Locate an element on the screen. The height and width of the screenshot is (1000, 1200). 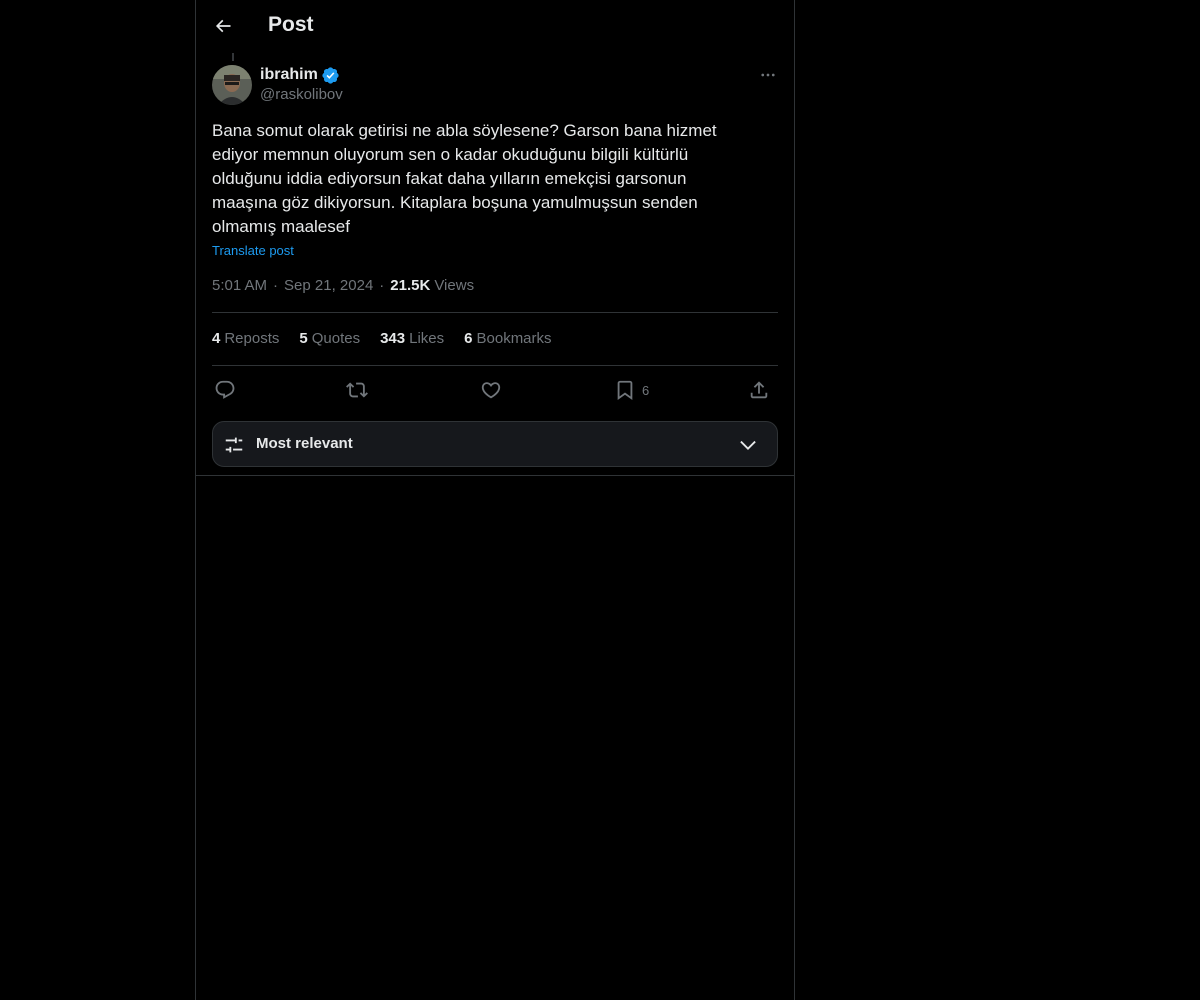
bookmark-button: 6 is located at coordinates (631, 390).